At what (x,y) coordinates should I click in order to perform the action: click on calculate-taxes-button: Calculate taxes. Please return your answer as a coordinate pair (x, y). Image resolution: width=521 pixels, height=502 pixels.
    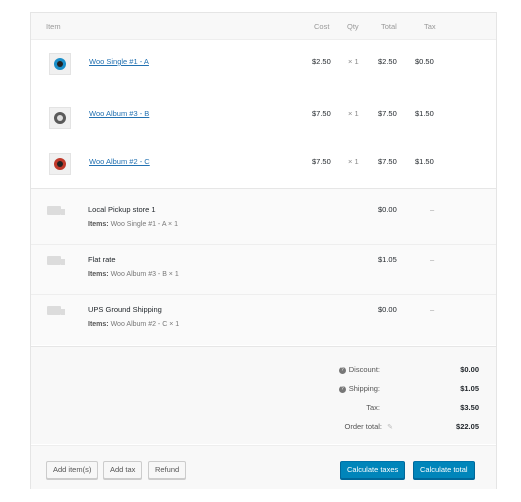
    Looking at the image, I should click on (373, 470).